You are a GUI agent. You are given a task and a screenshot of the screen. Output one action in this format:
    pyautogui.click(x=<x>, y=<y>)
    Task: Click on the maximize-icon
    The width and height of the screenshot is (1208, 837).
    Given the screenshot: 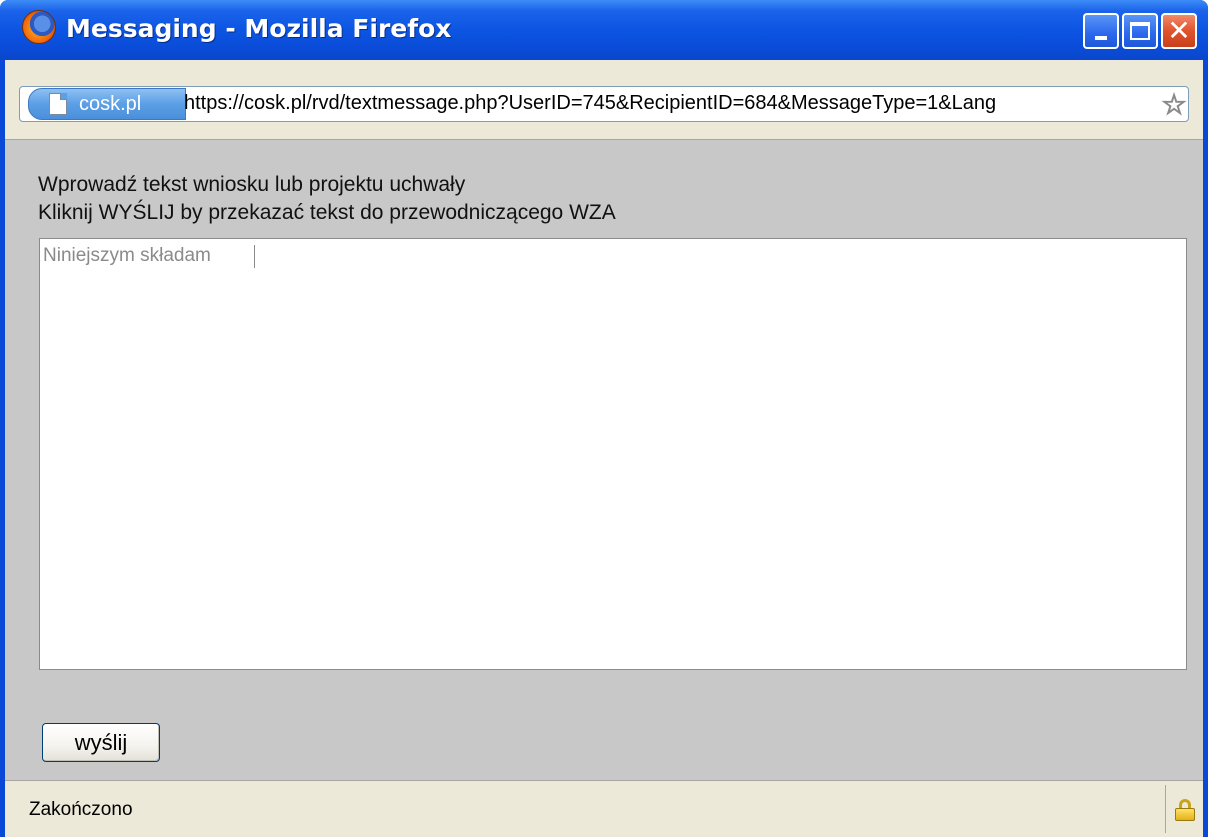 What is the action you would take?
    pyautogui.click(x=1140, y=31)
    